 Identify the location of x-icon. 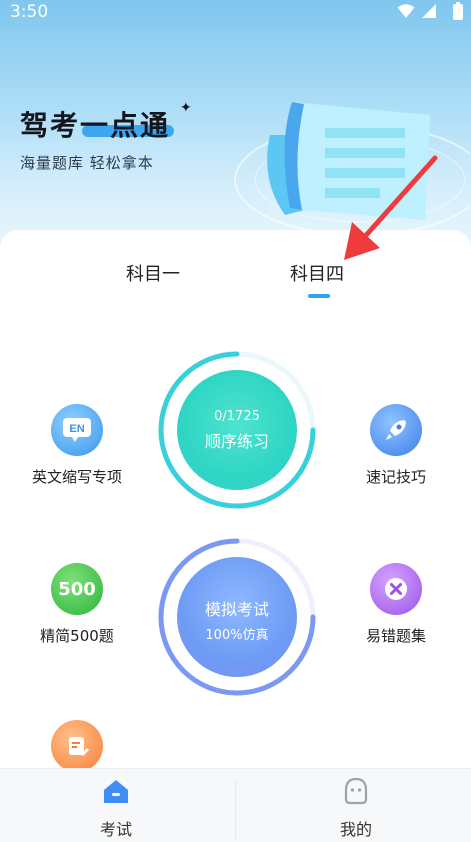
(396, 589).